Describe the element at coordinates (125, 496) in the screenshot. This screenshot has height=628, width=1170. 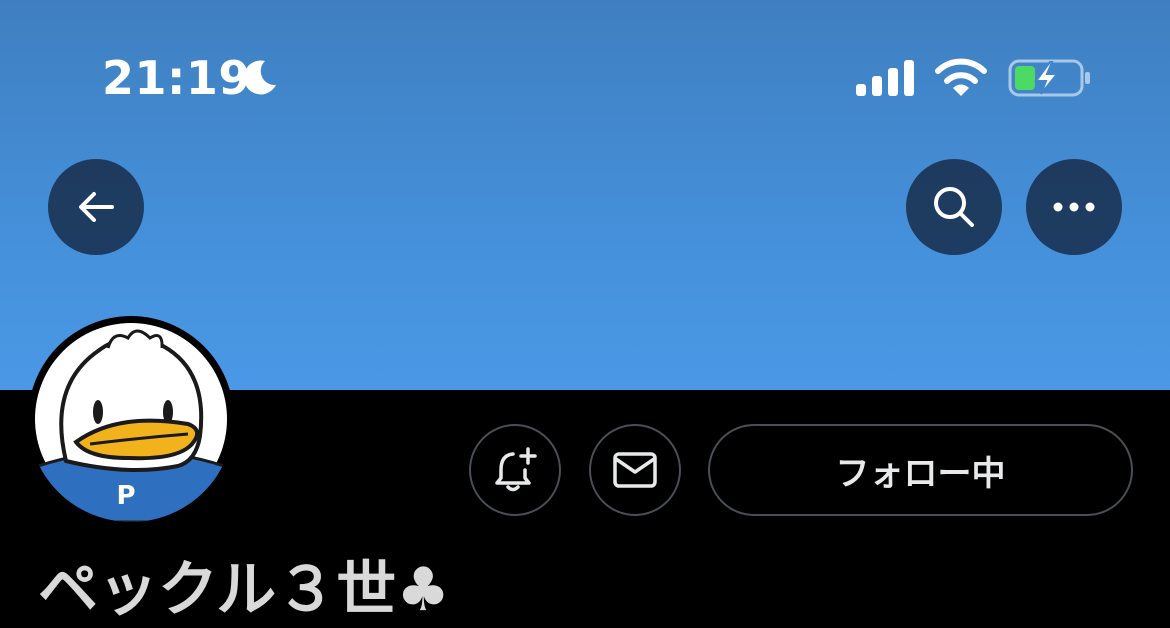
I see `avatar-shirt-letter: P` at that location.